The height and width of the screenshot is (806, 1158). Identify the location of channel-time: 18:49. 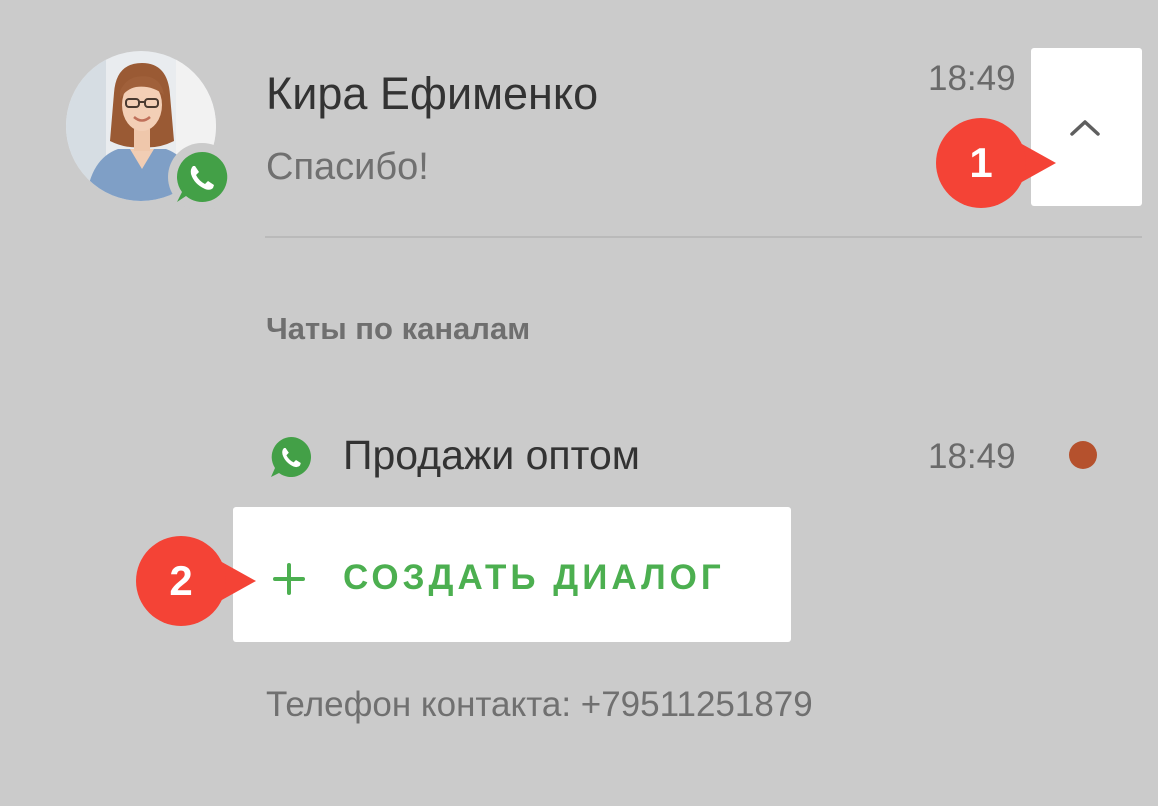
(972, 456).